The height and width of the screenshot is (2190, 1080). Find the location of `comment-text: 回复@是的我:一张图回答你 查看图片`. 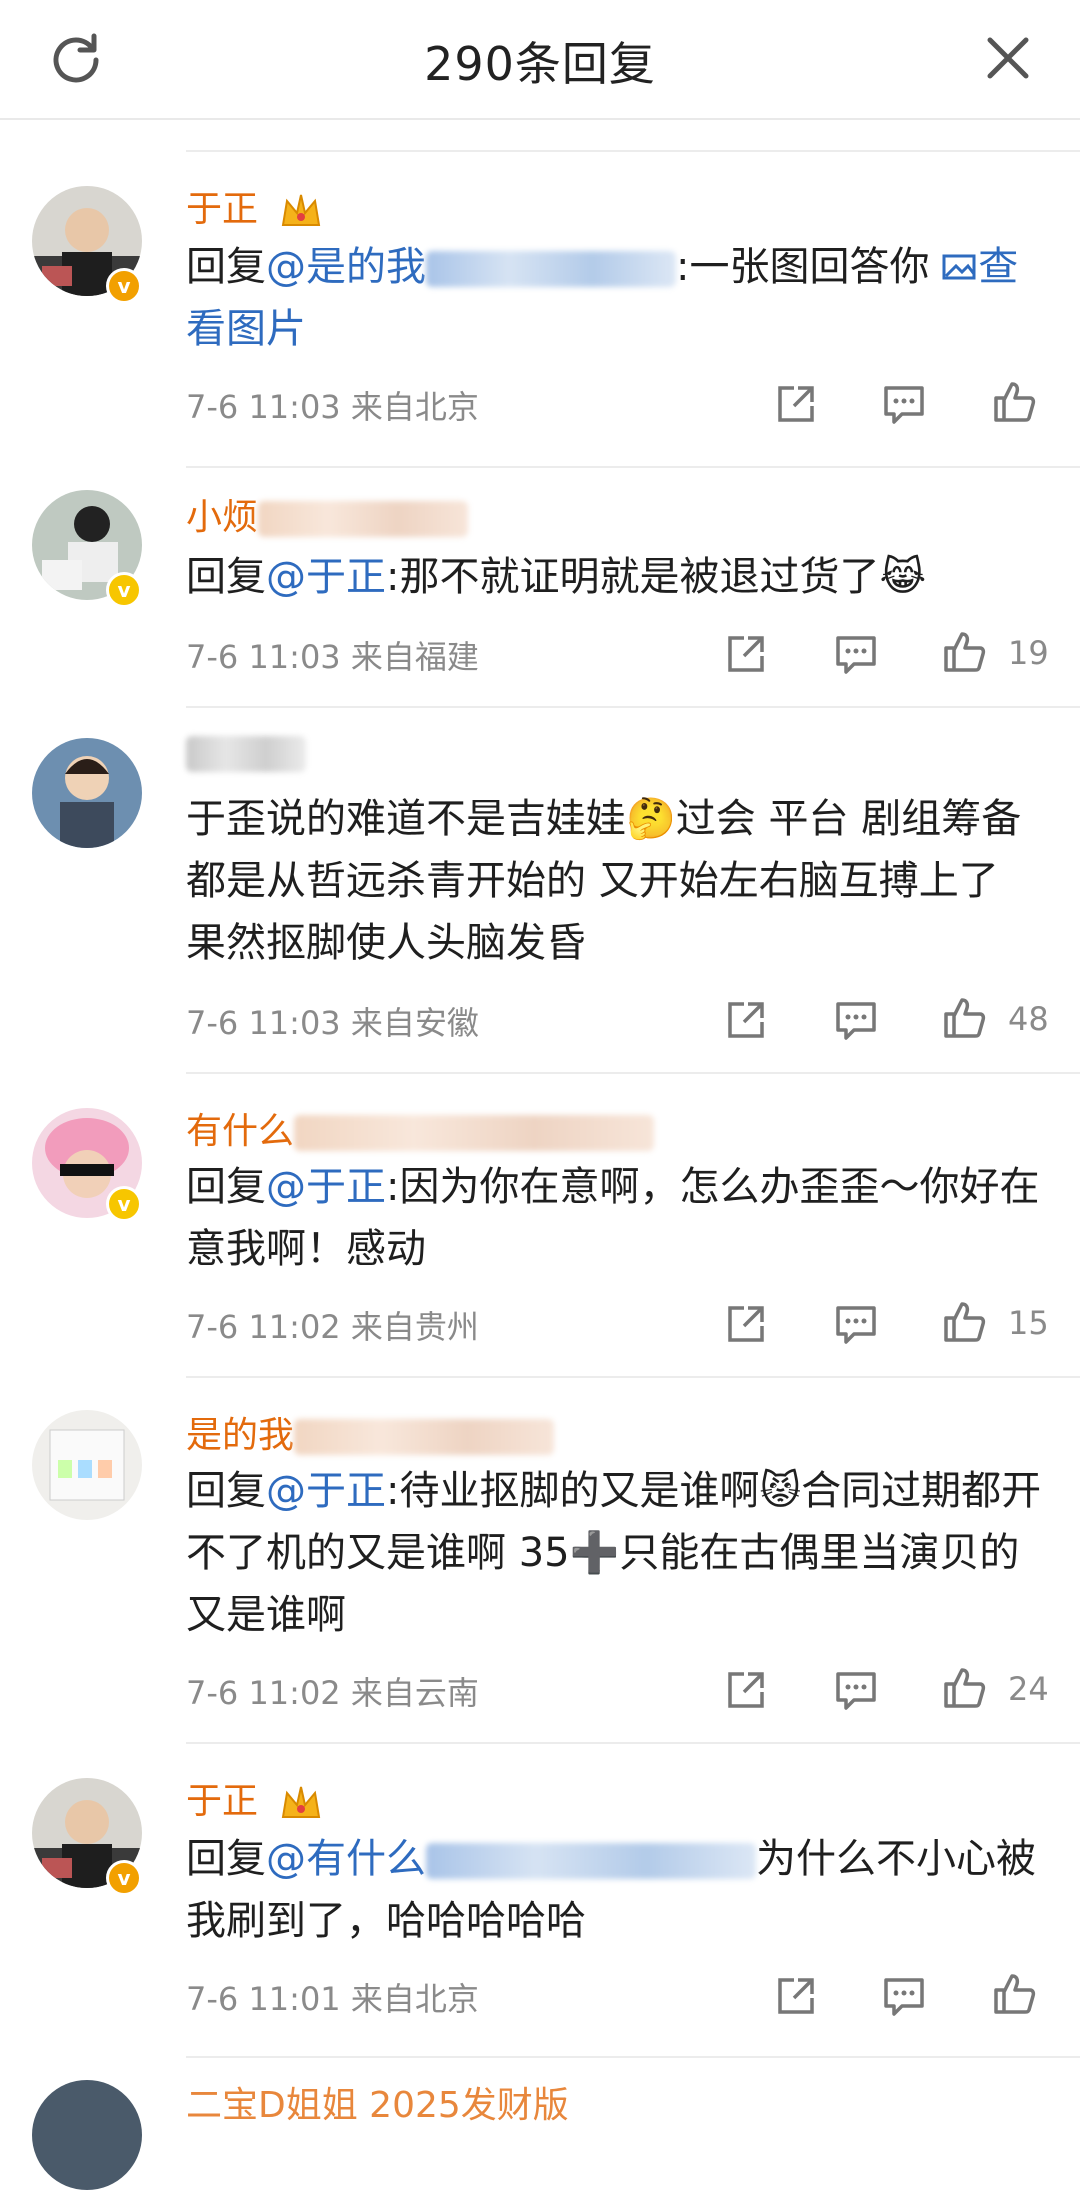

comment-text: 回复@是的我:一张图回答你 查看图片 is located at coordinates (602, 298).